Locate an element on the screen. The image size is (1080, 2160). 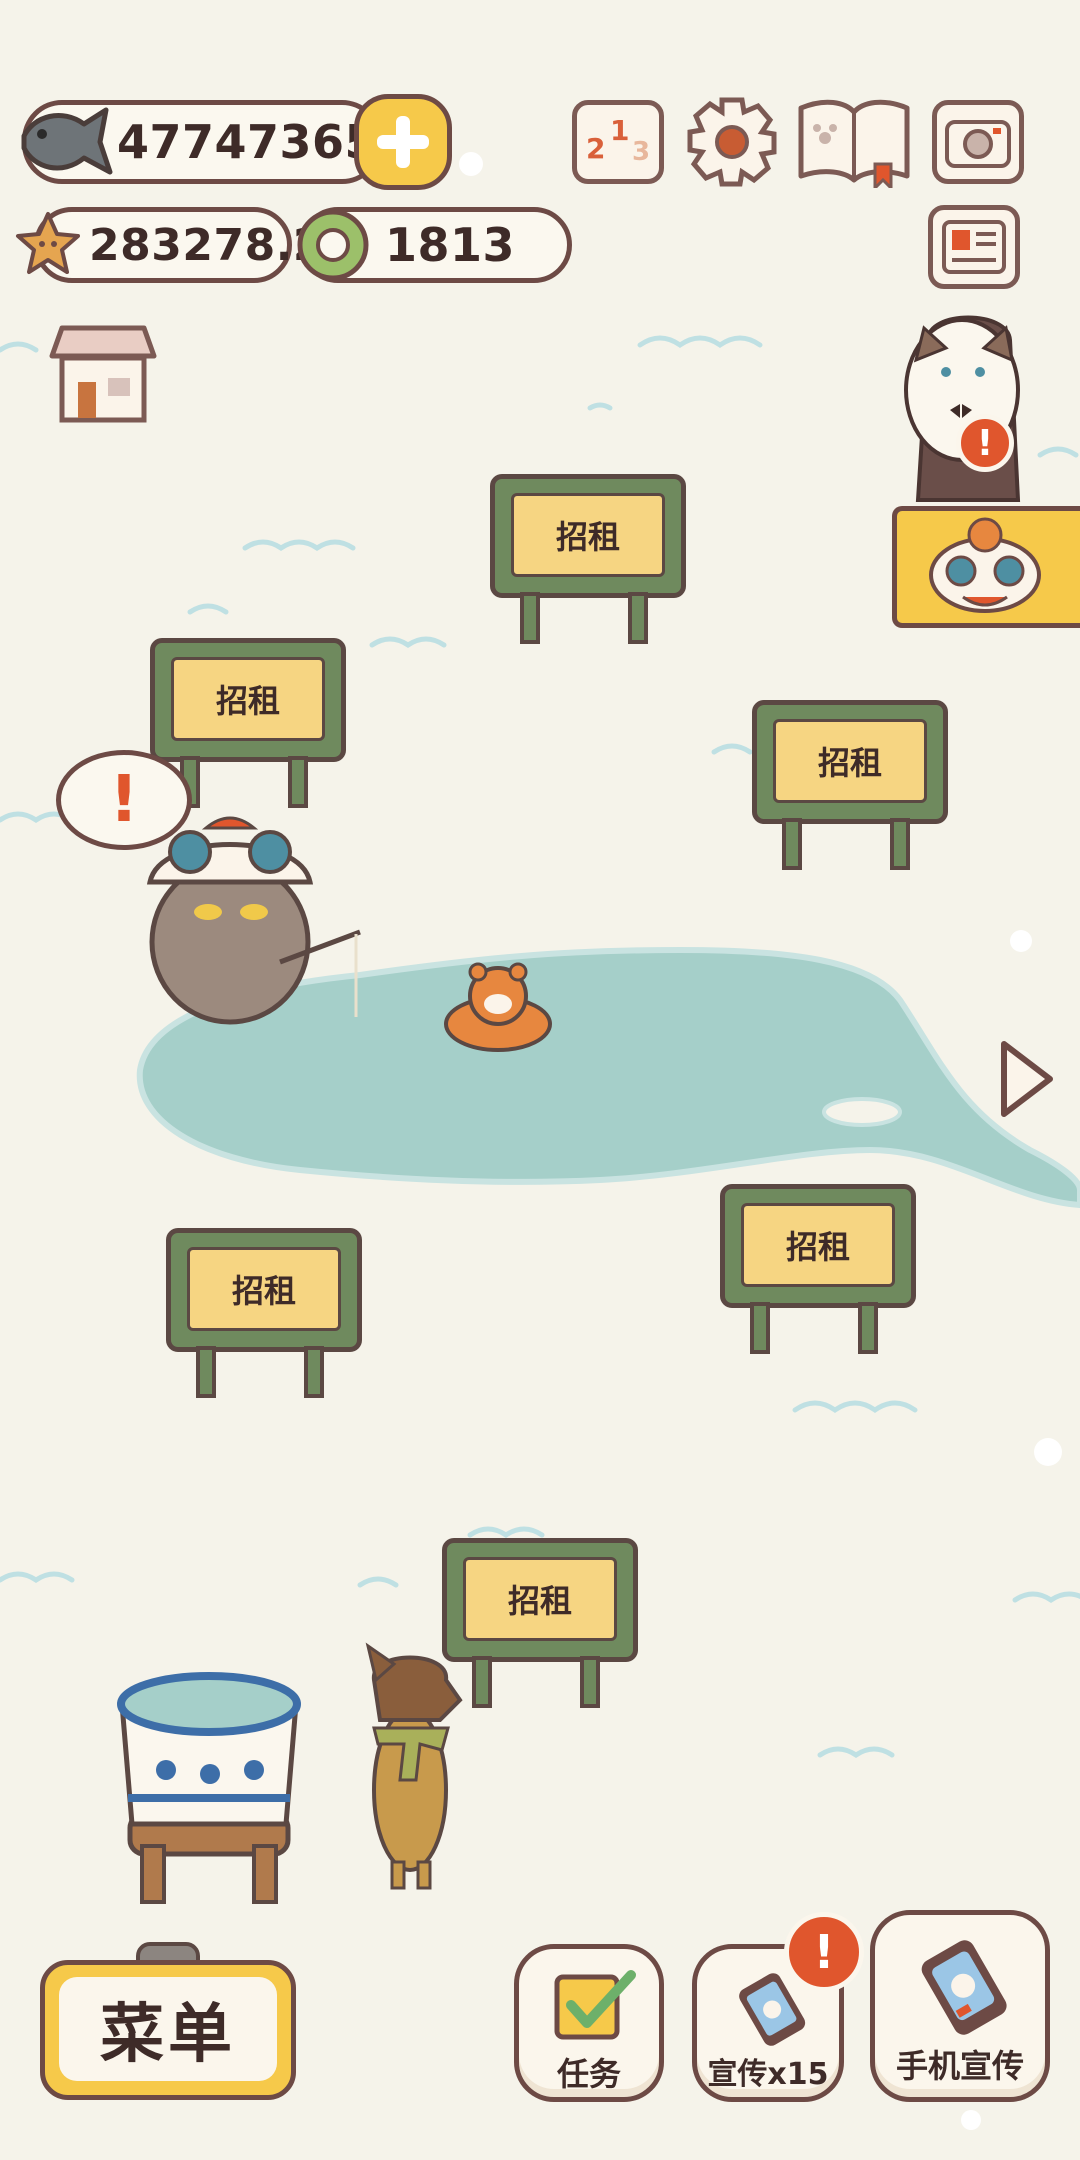
star-icon is located at coordinates (48, 243).